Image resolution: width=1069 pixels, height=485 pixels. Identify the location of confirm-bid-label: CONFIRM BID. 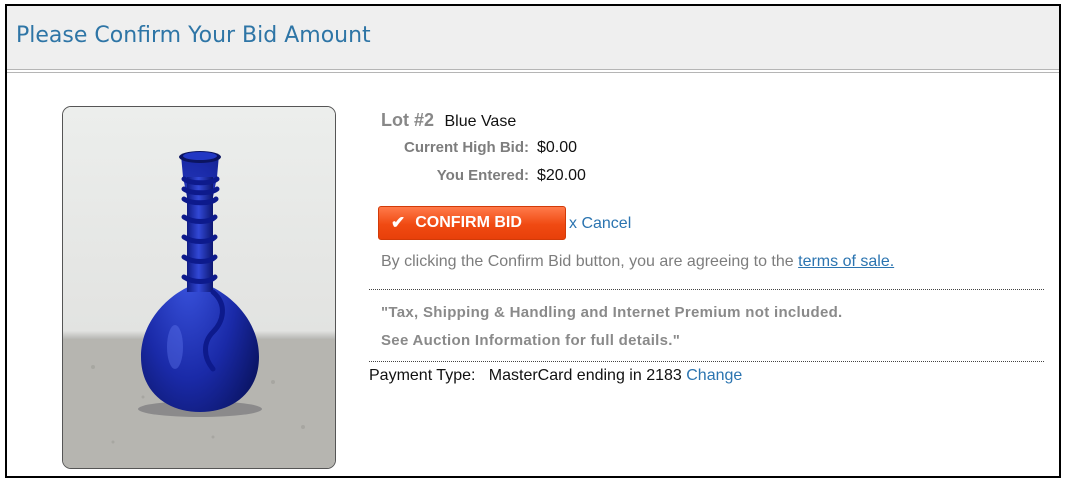
(468, 222).